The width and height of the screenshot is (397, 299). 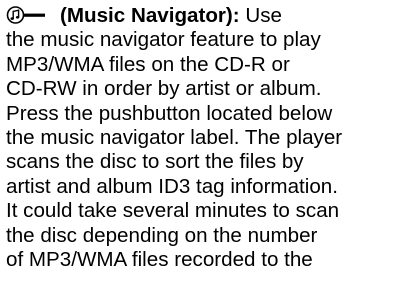 What do you see at coordinates (159, 259) in the screenshot?
I see `paragraph-line-10: of MP3/WMA files recorded to the` at bounding box center [159, 259].